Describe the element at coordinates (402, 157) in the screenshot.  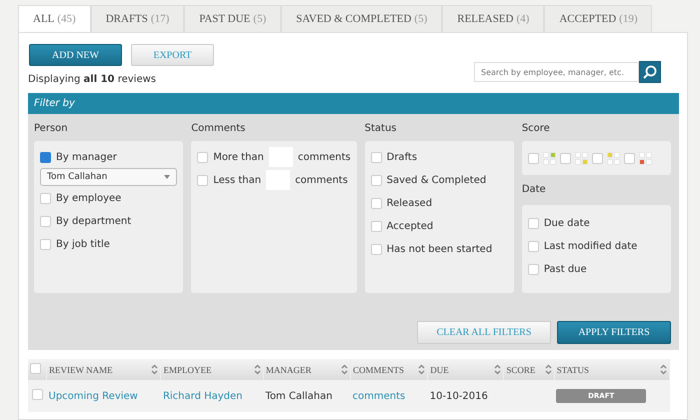
I see `option-label: Drafts` at that location.